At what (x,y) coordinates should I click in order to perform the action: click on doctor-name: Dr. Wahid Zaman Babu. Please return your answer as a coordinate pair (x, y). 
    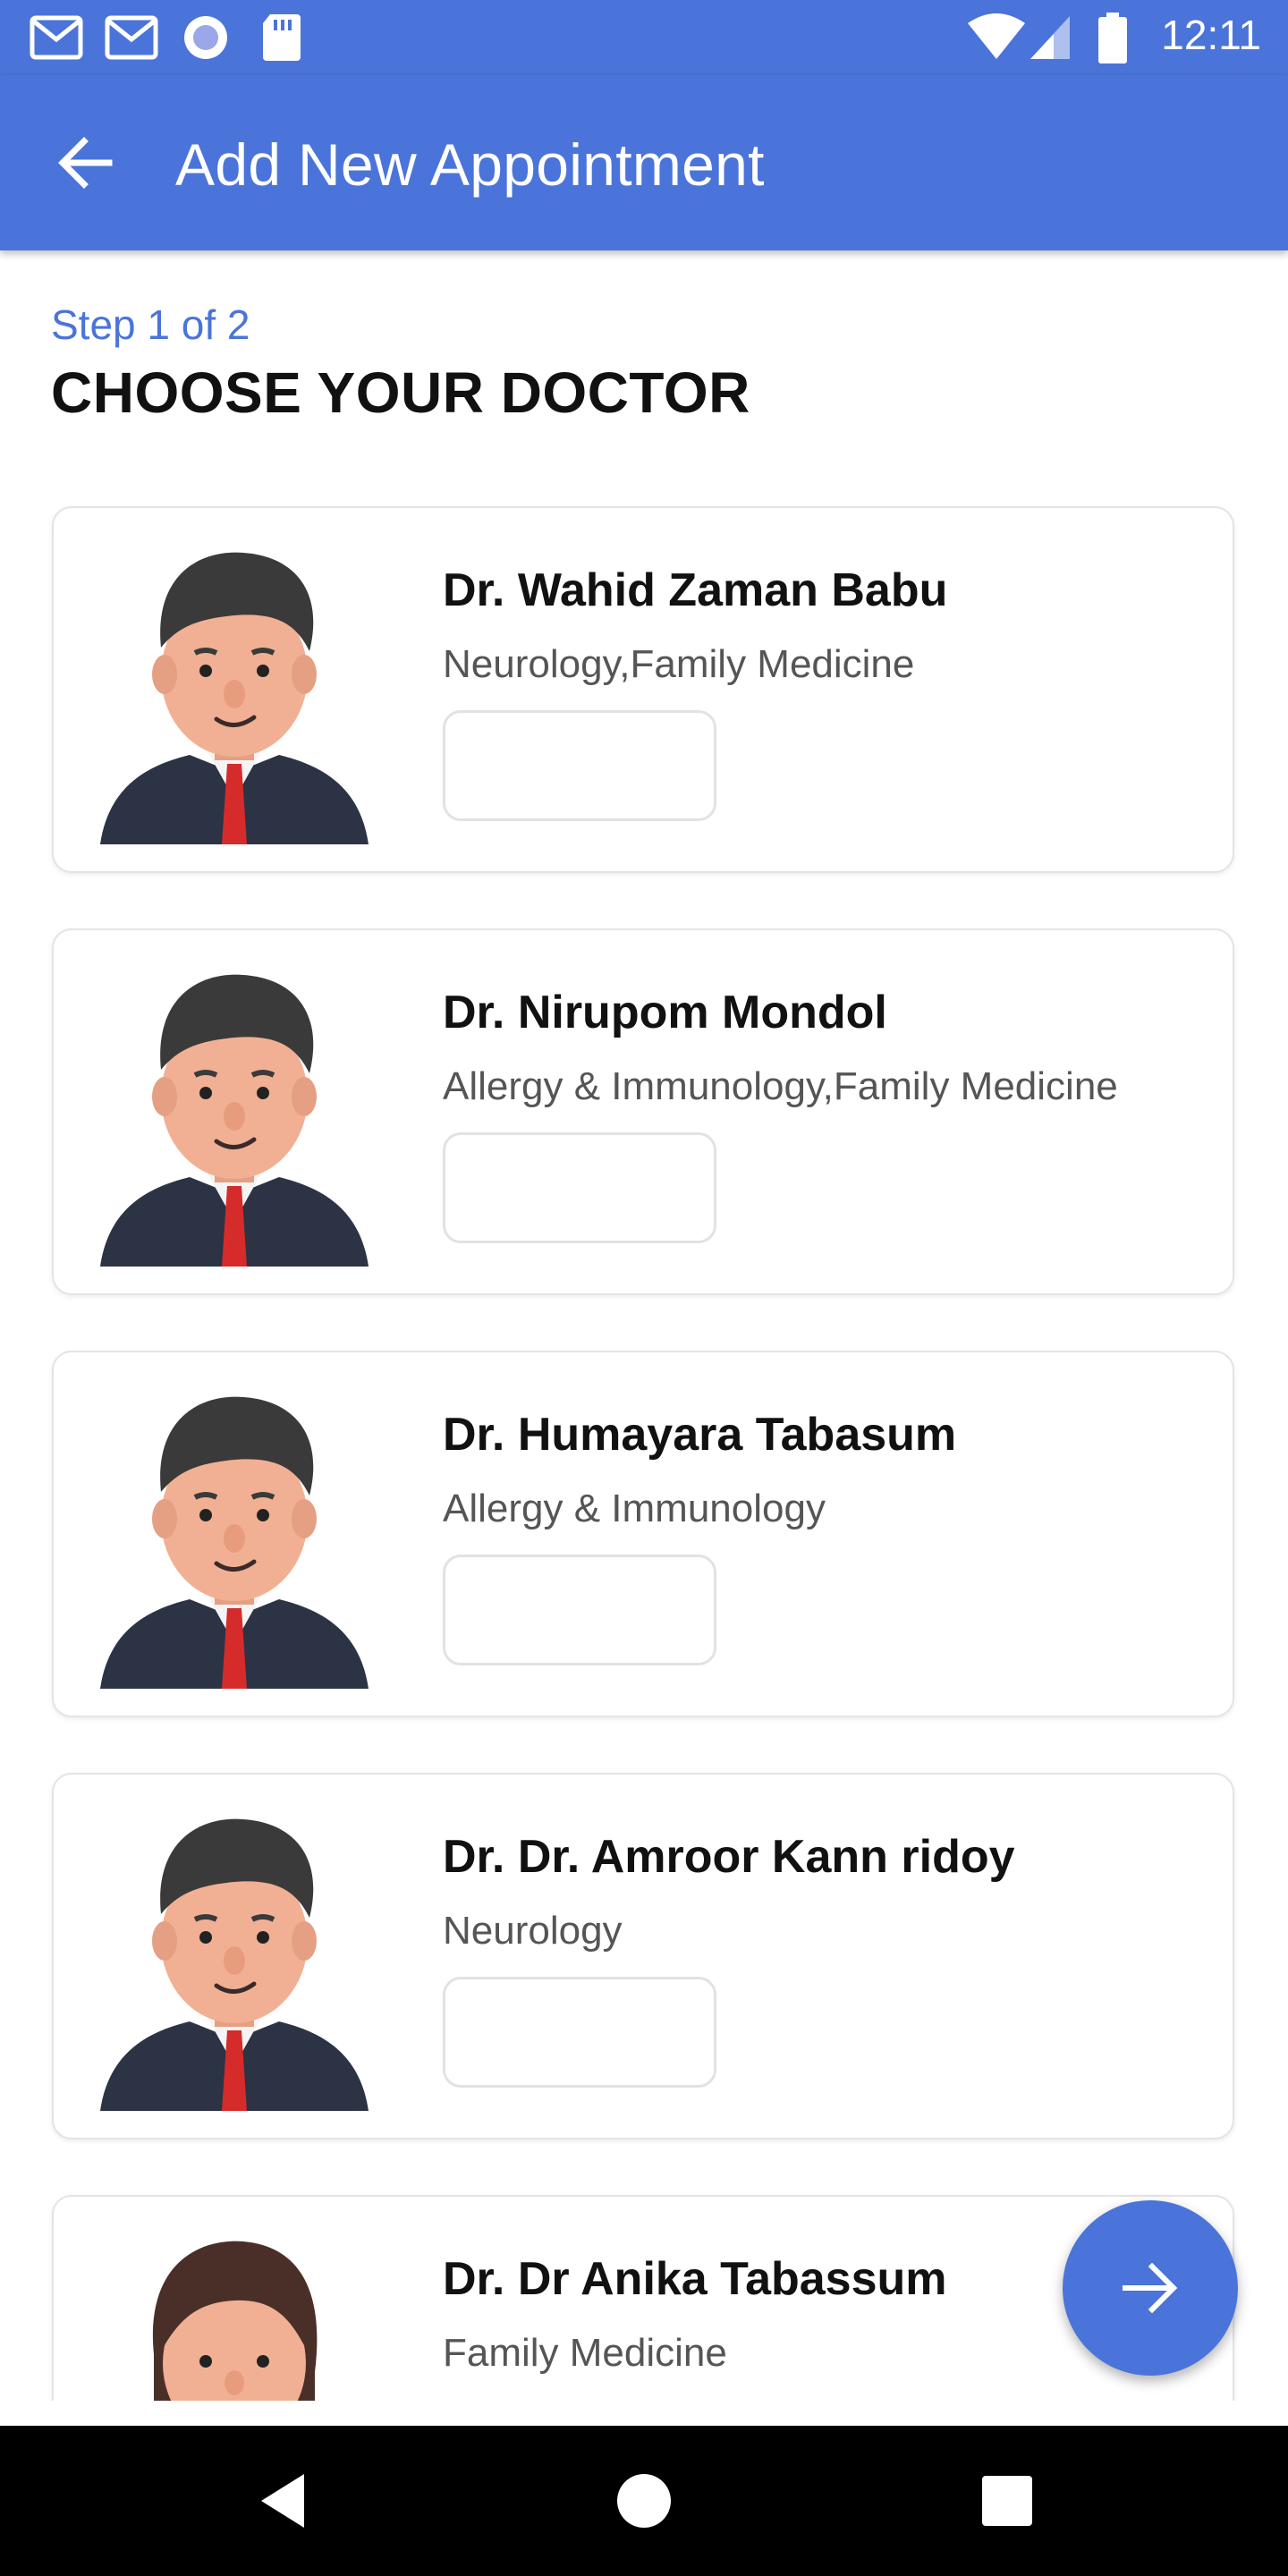
    Looking at the image, I should click on (695, 590).